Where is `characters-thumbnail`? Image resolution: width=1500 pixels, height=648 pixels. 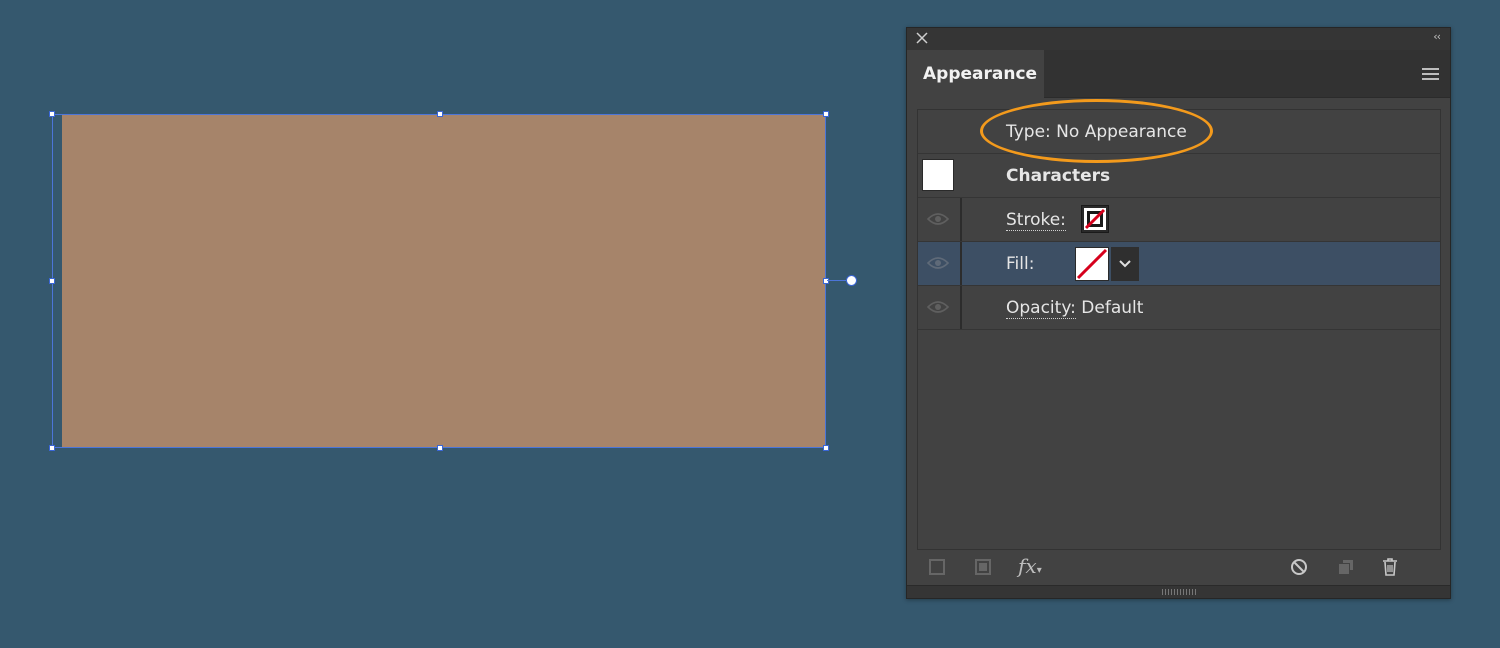
characters-thumbnail is located at coordinates (938, 175).